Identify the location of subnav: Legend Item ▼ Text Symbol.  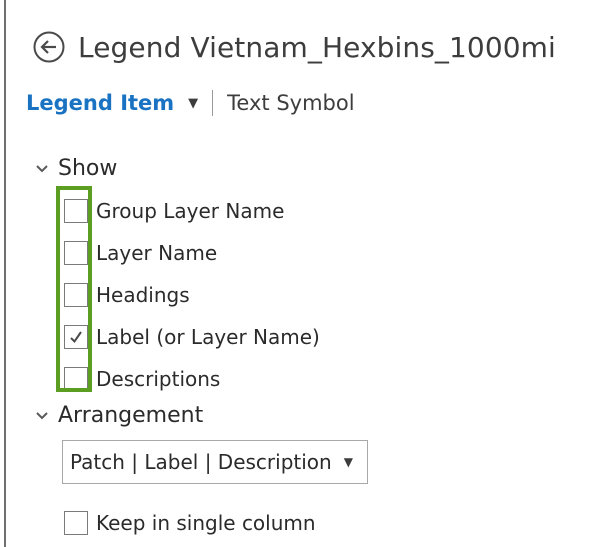
(190, 103).